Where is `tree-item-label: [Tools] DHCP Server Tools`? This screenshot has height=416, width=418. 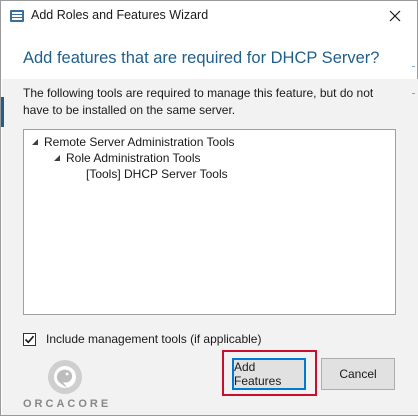 tree-item-label: [Tools] DHCP Server Tools is located at coordinates (157, 174).